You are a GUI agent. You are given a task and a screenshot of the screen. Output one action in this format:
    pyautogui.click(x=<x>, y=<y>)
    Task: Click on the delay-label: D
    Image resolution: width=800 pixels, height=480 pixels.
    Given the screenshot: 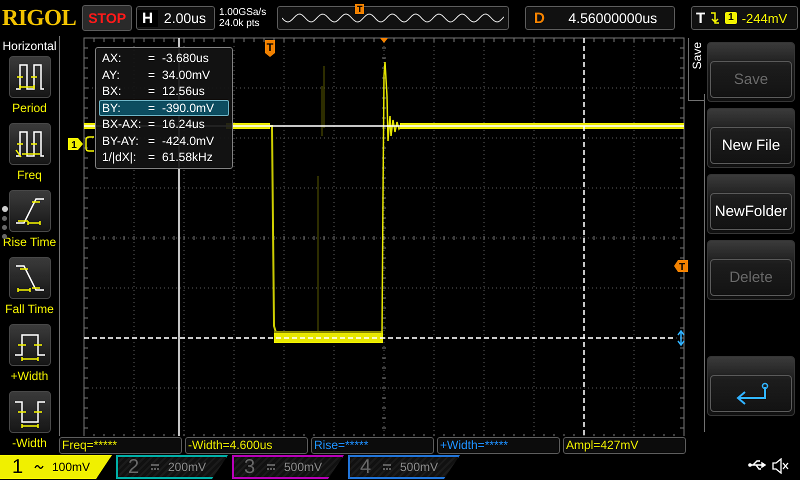 What is the action you would take?
    pyautogui.click(x=539, y=18)
    